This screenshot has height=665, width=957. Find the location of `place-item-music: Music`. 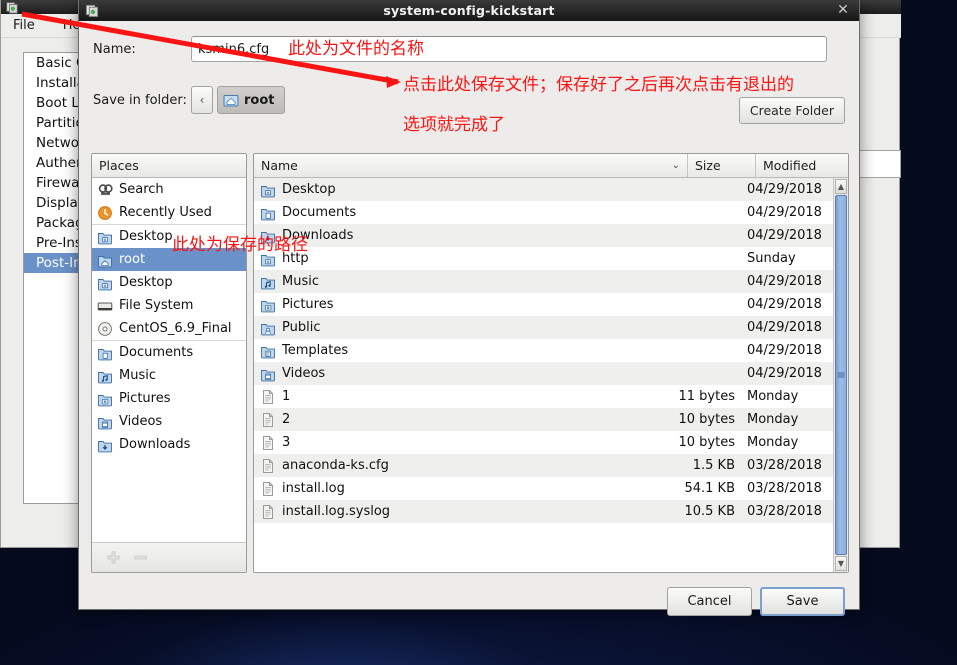

place-item-music: Music is located at coordinates (169, 375).